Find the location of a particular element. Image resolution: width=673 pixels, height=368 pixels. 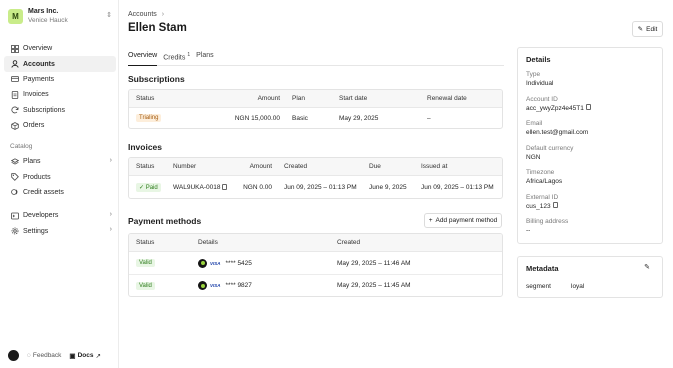

add-payment-method-button: + Add payment method is located at coordinates (463, 220).